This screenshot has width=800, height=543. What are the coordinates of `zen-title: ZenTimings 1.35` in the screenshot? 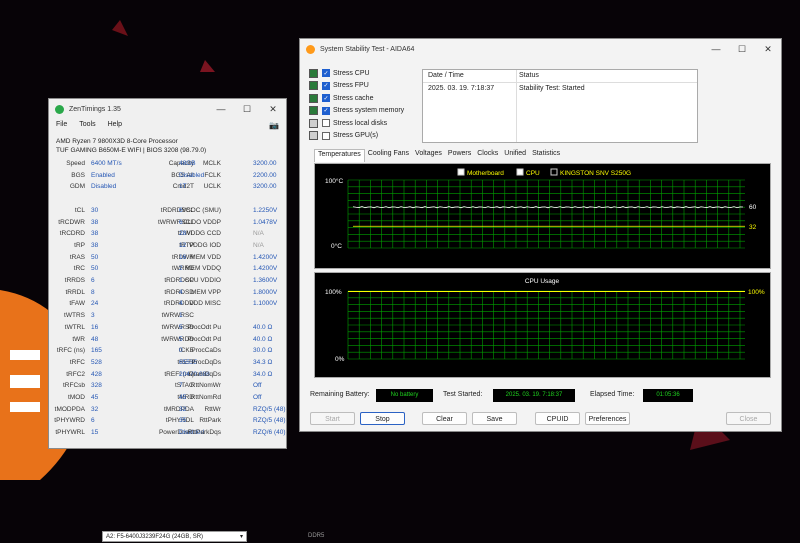 It's located at (95, 109).